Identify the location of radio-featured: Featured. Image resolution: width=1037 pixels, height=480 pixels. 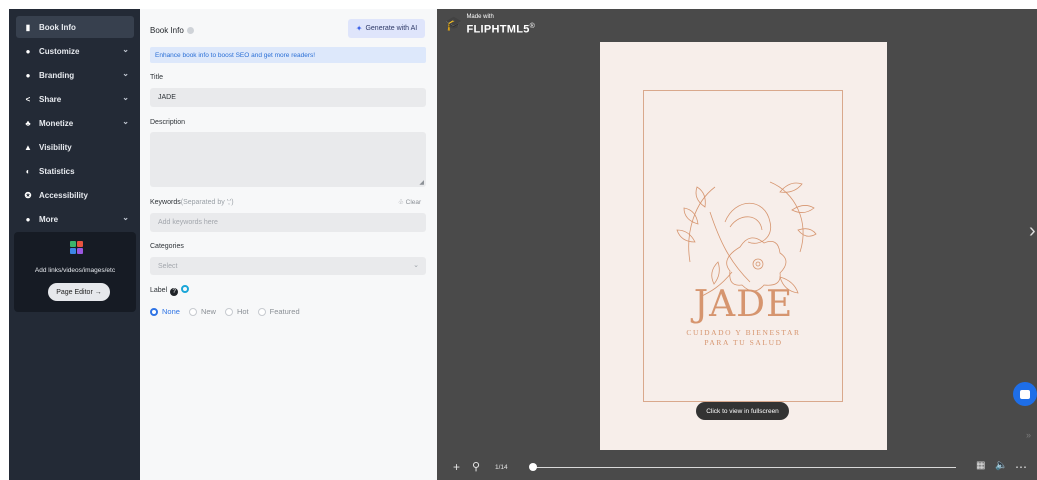
(278, 311).